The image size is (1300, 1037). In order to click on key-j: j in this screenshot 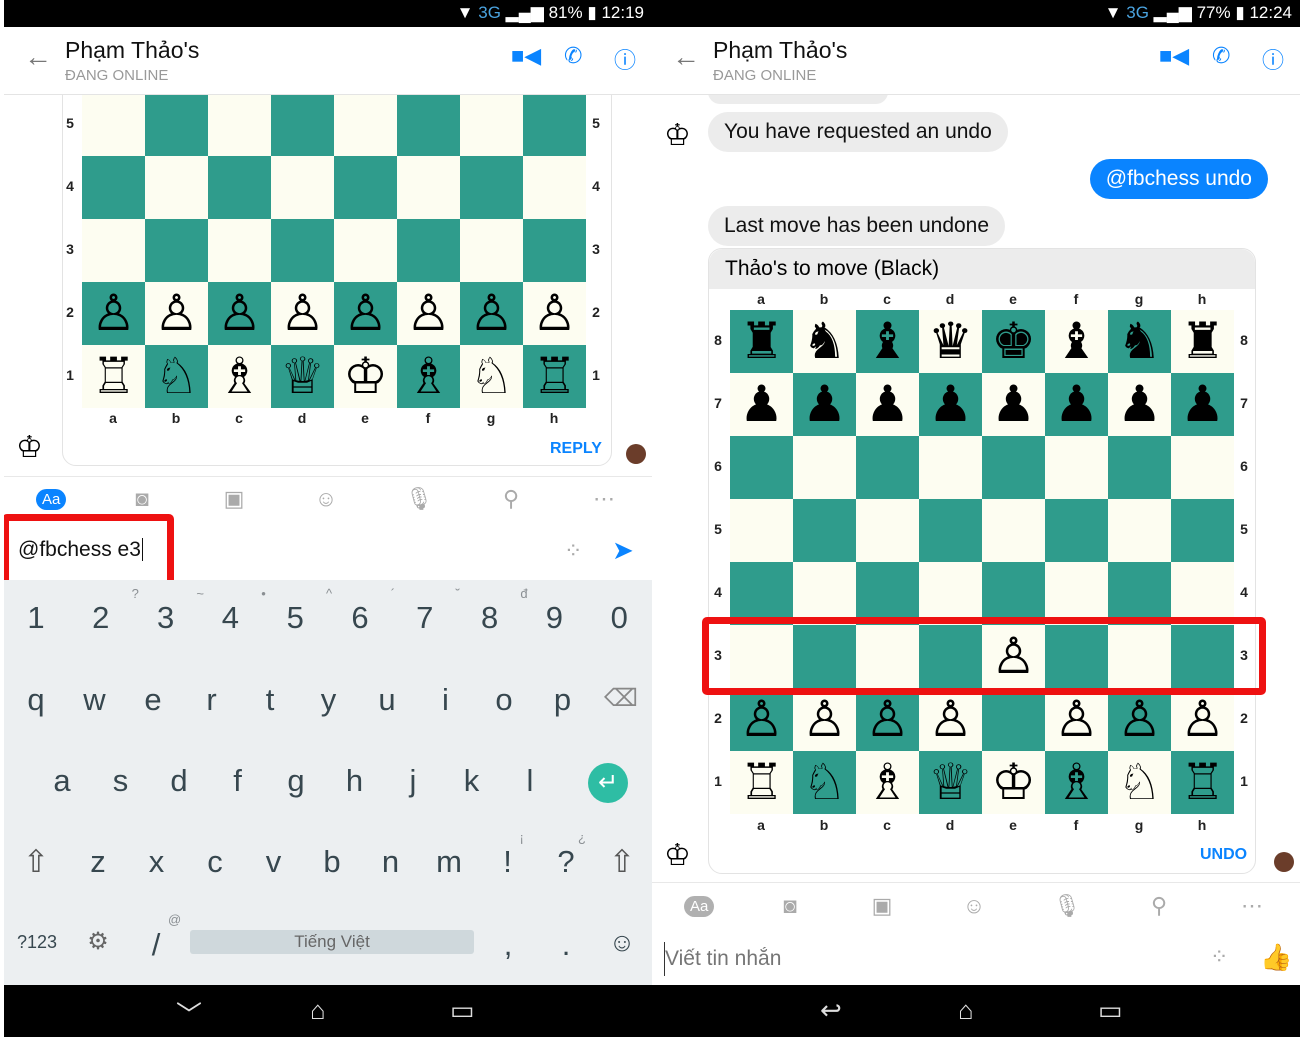, I will do `click(413, 781)`.